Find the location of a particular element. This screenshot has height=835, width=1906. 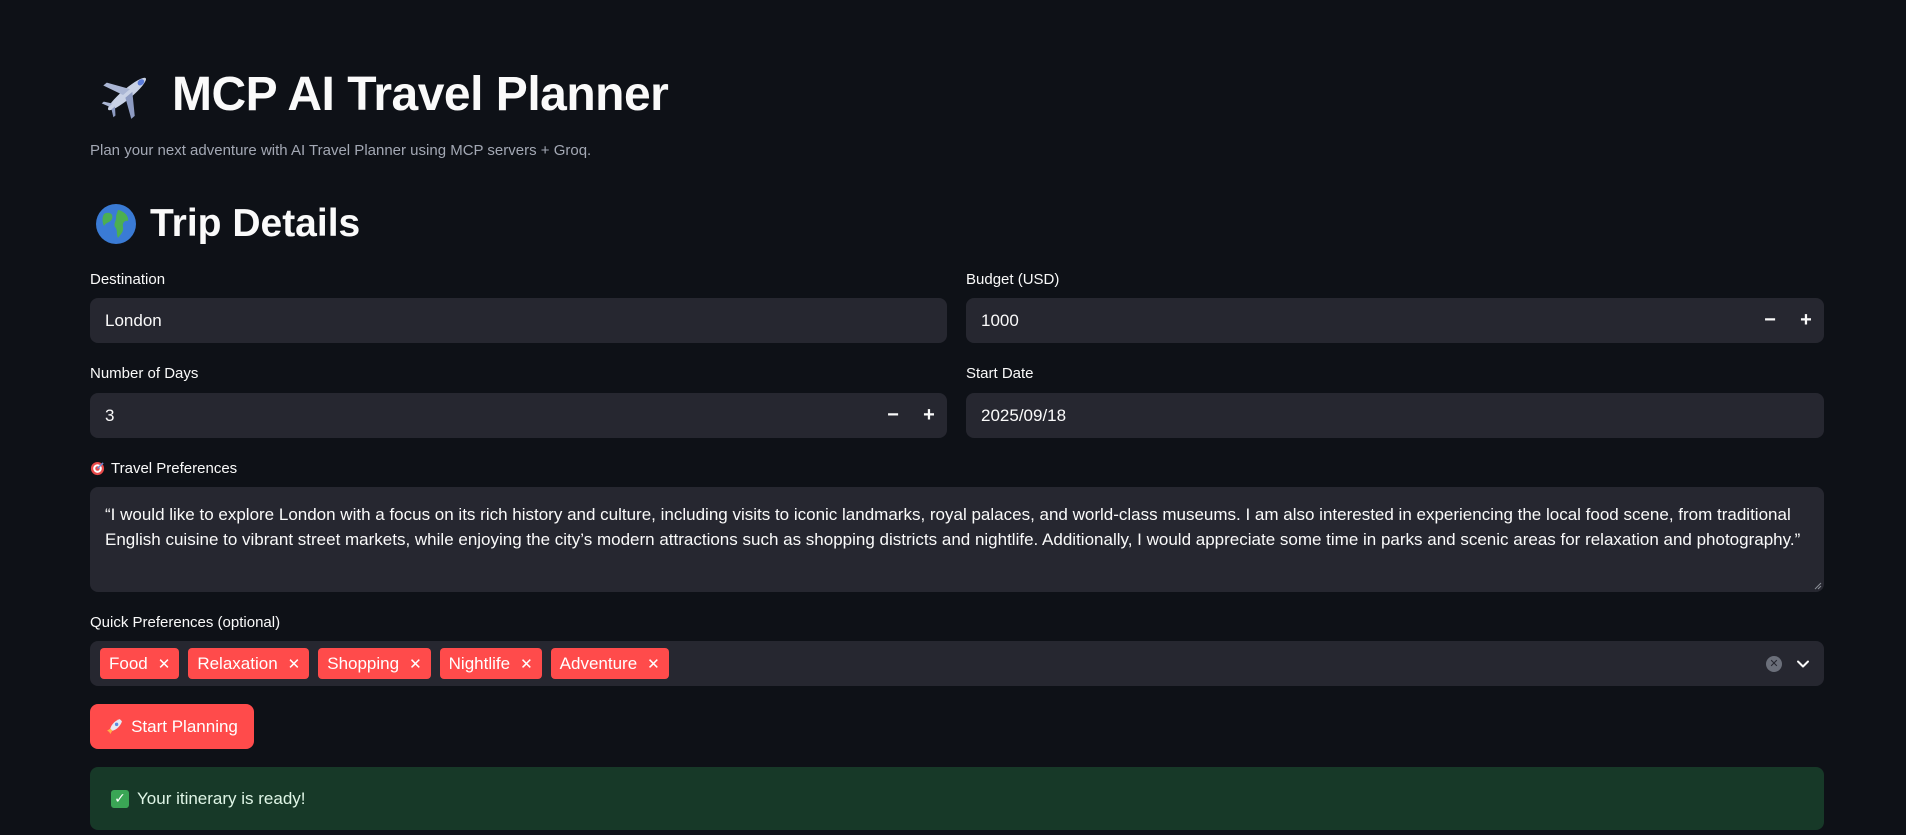

budget-decrement-button: − is located at coordinates (1770, 320).